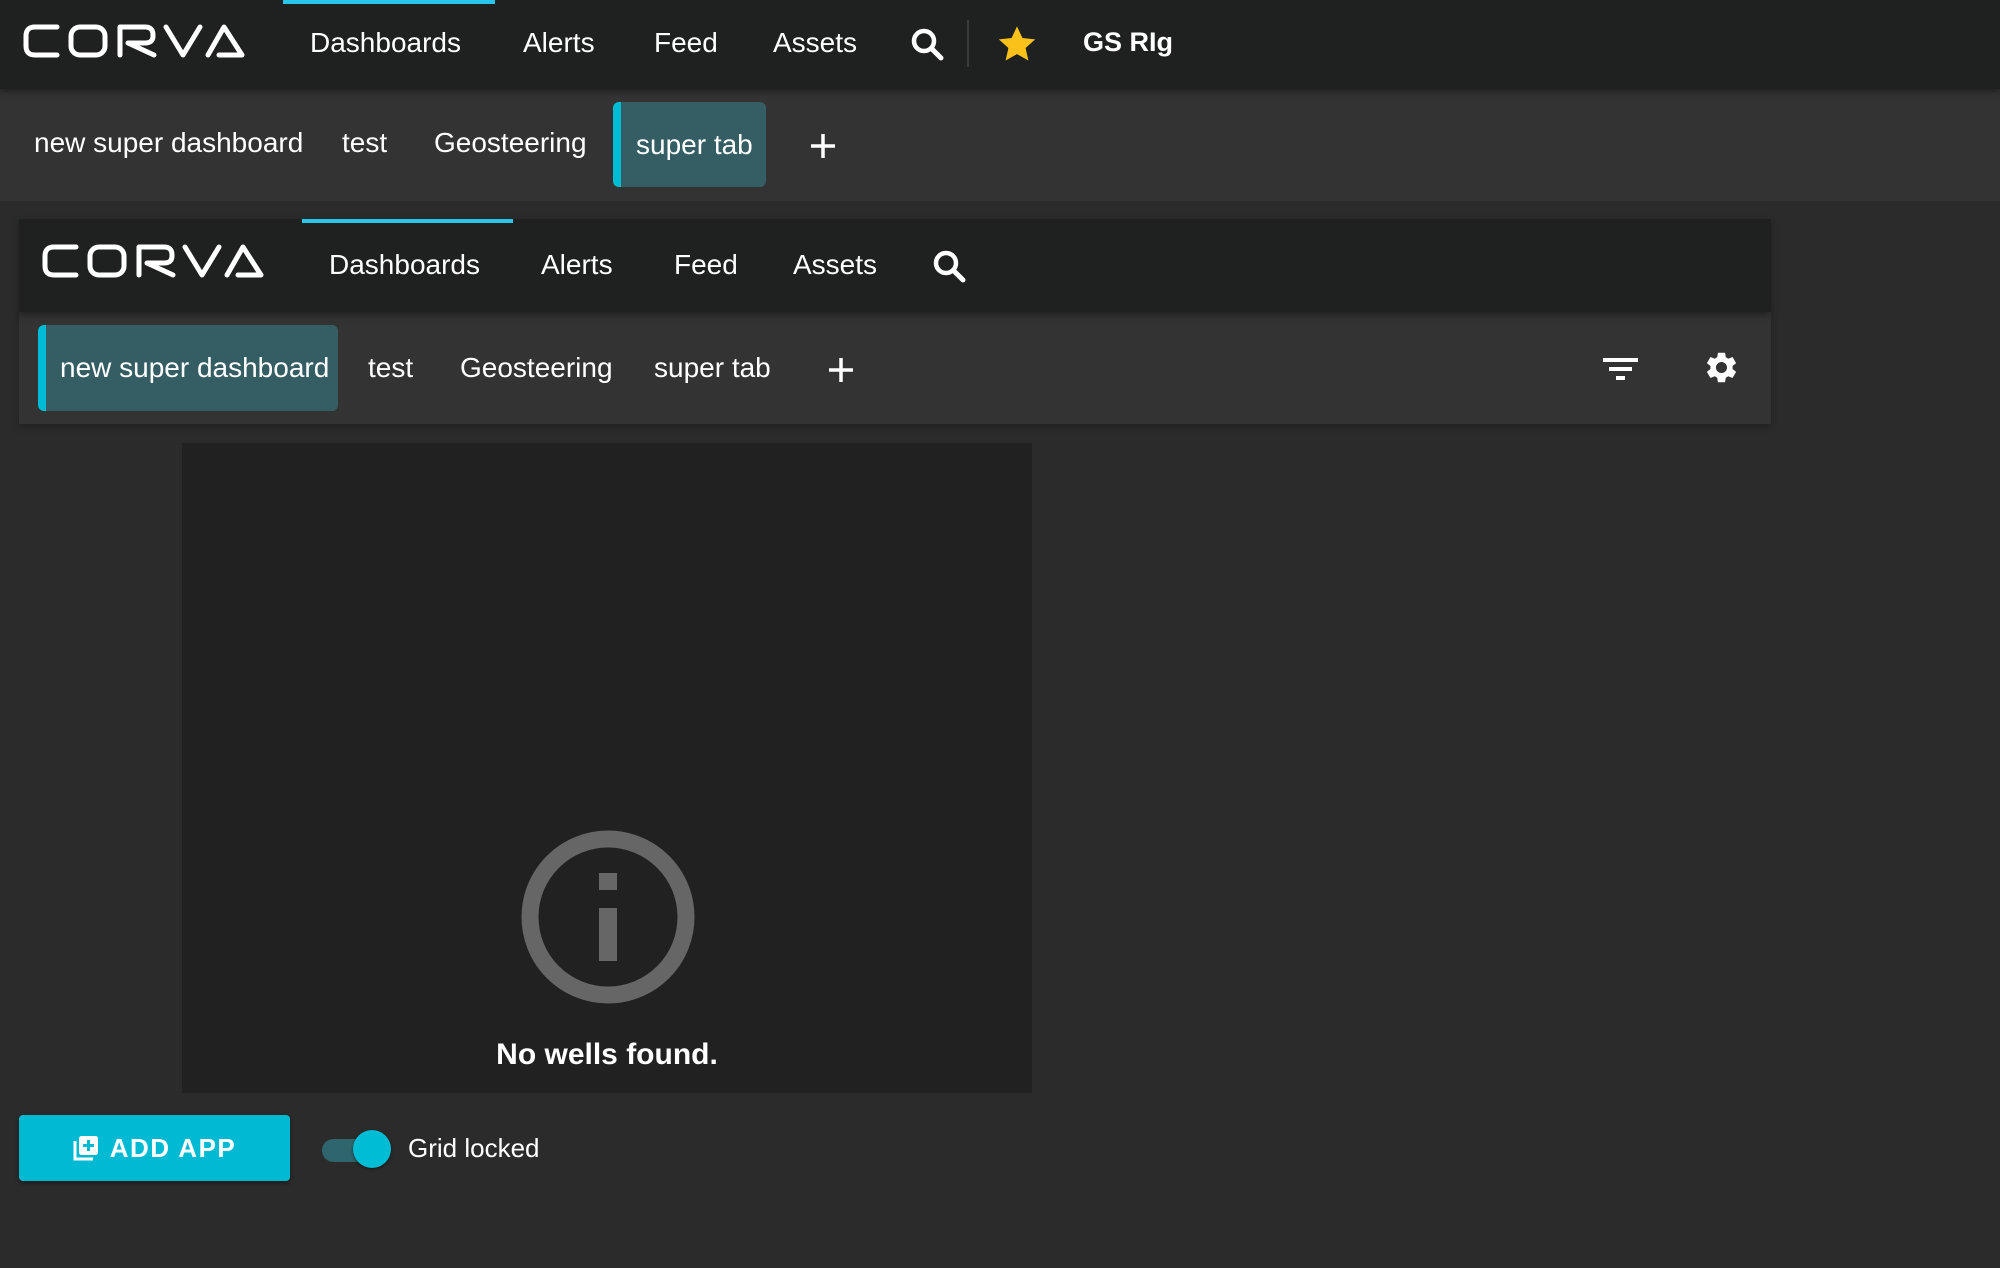  Describe the element at coordinates (86, 1148) in the screenshot. I see `library-add-icon` at that location.